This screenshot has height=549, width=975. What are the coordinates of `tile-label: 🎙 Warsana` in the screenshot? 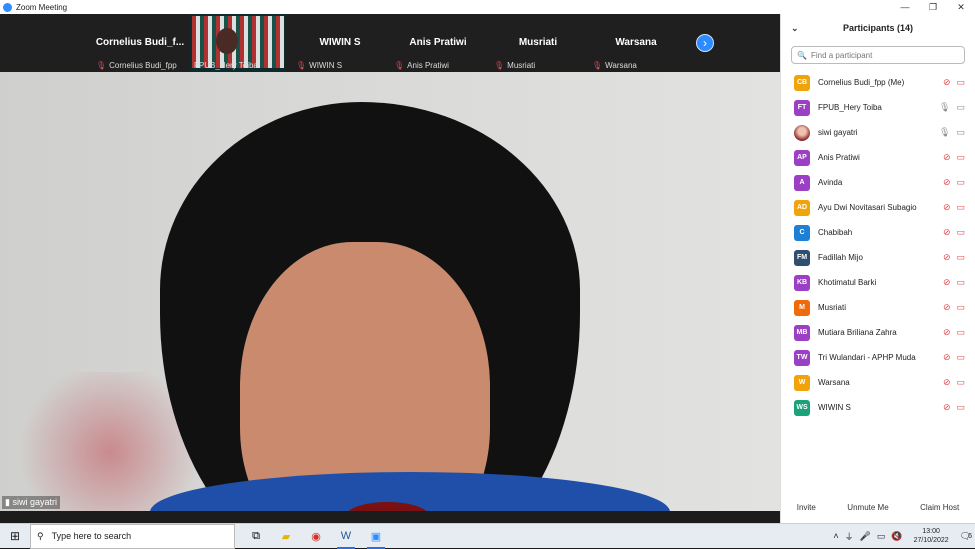 It's located at (614, 65).